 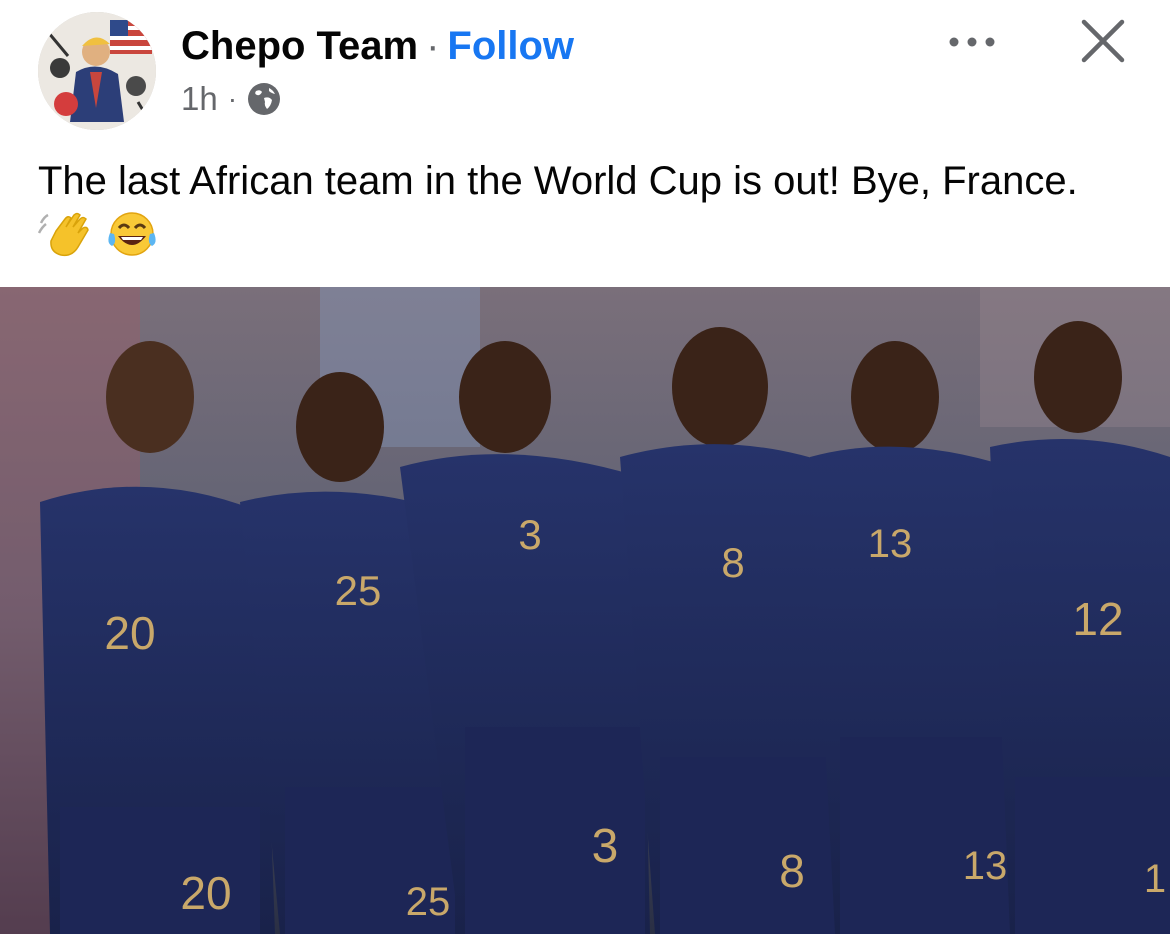 I want to click on follow-button: Follow, so click(x=510, y=46).